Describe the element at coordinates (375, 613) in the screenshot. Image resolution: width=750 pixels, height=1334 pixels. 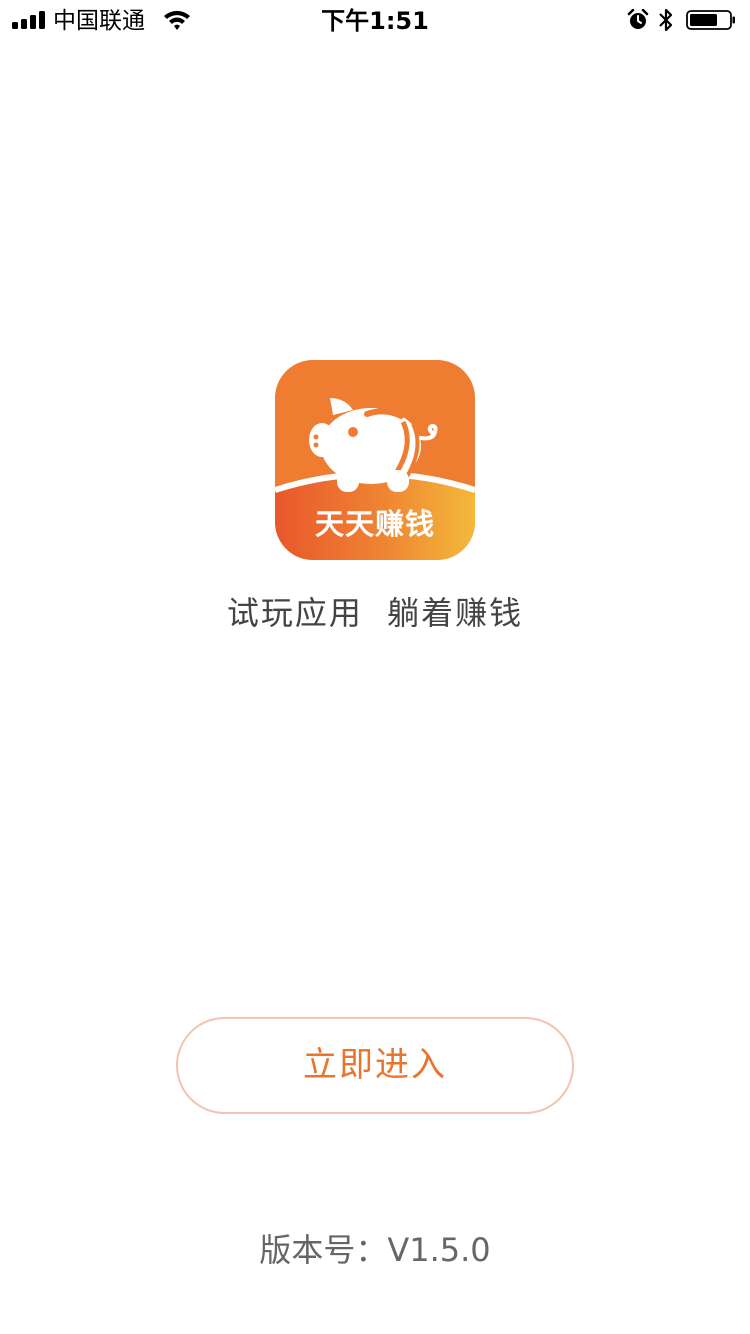
I see `slogan: 试玩应用 躺着赚钱` at that location.